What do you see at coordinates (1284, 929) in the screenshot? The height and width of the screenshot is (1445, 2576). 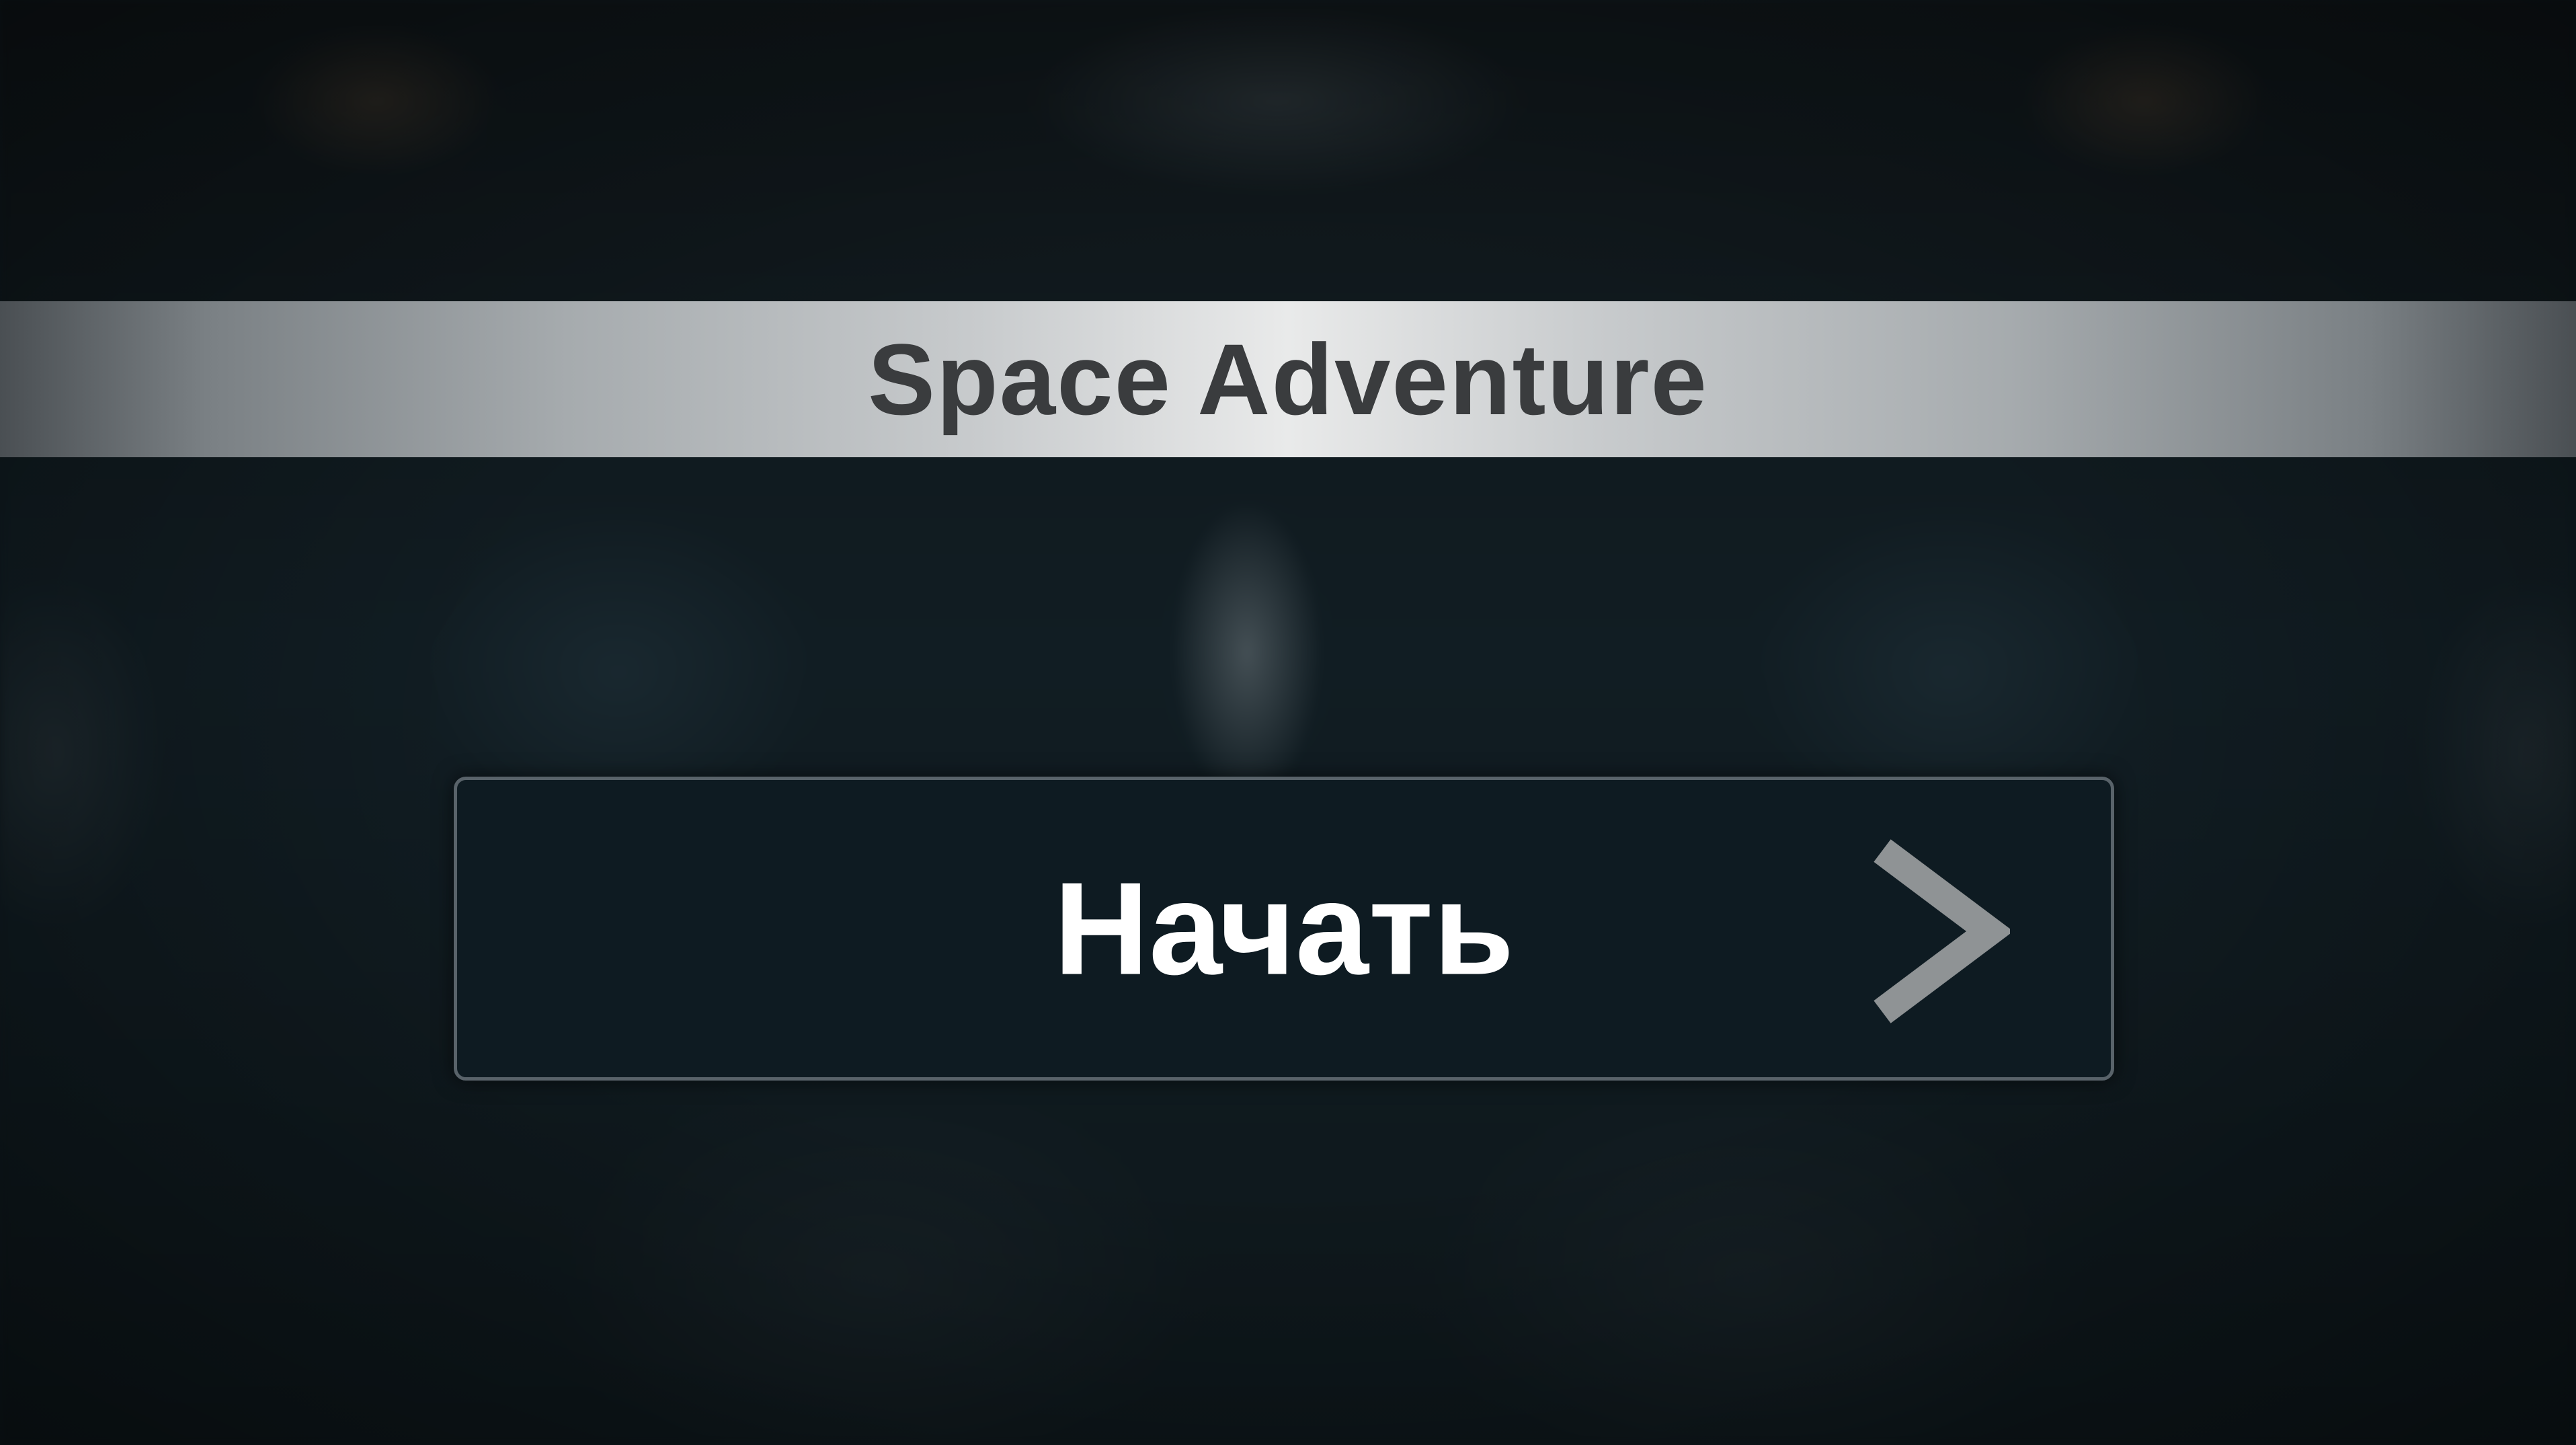 I see `start-button: Начать` at bounding box center [1284, 929].